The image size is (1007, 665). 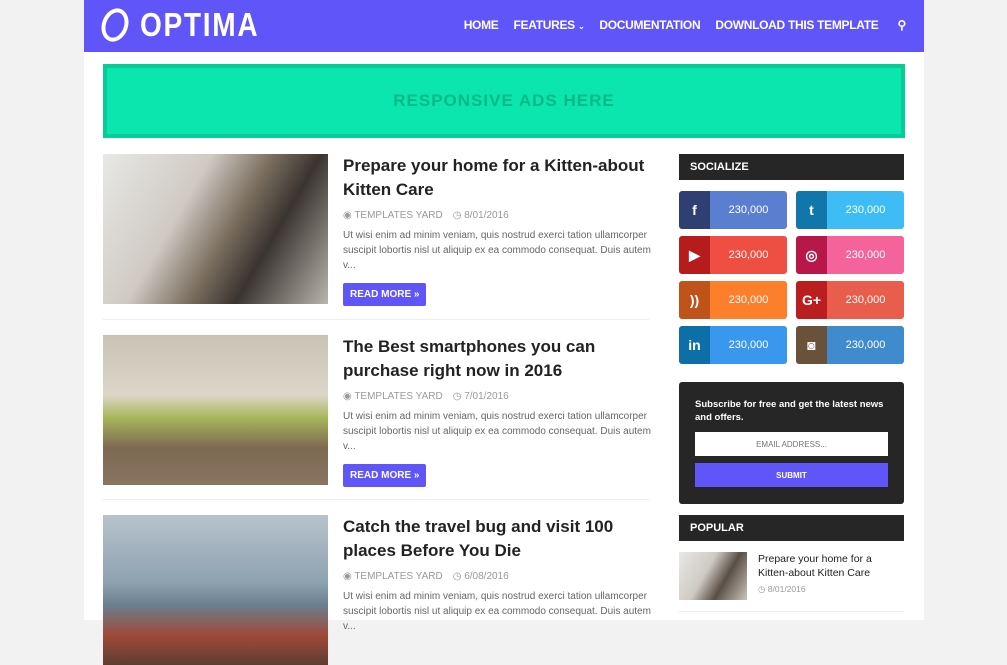 I want to click on social-twitter-button: t 230,000, so click(x=850, y=210).